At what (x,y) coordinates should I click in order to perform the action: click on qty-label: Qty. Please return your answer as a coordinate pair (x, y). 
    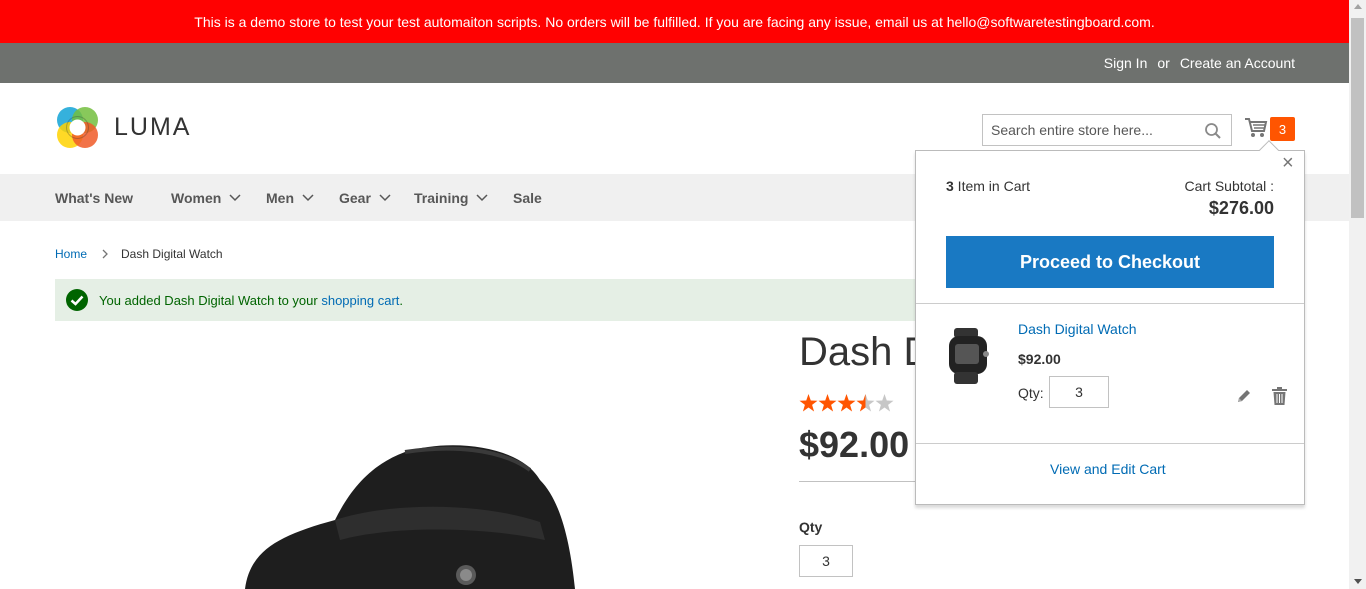
    Looking at the image, I should click on (811, 527).